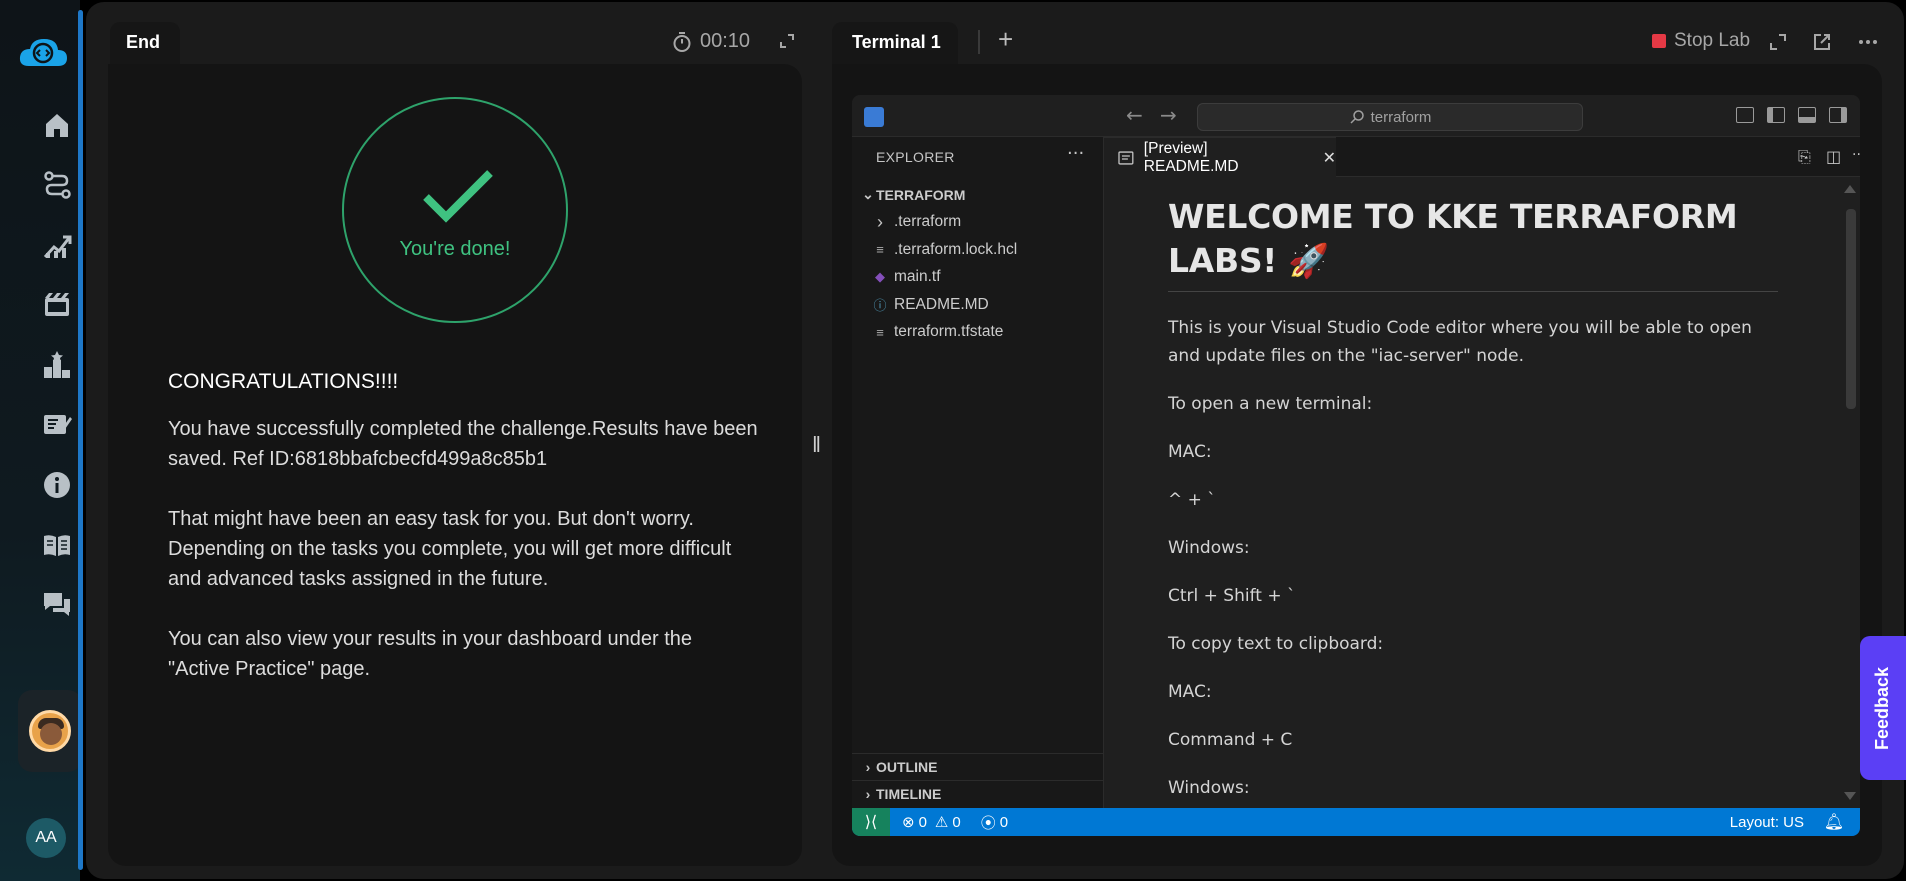 The height and width of the screenshot is (881, 1906). I want to click on outline-section: › OUTLINE, so click(978, 766).